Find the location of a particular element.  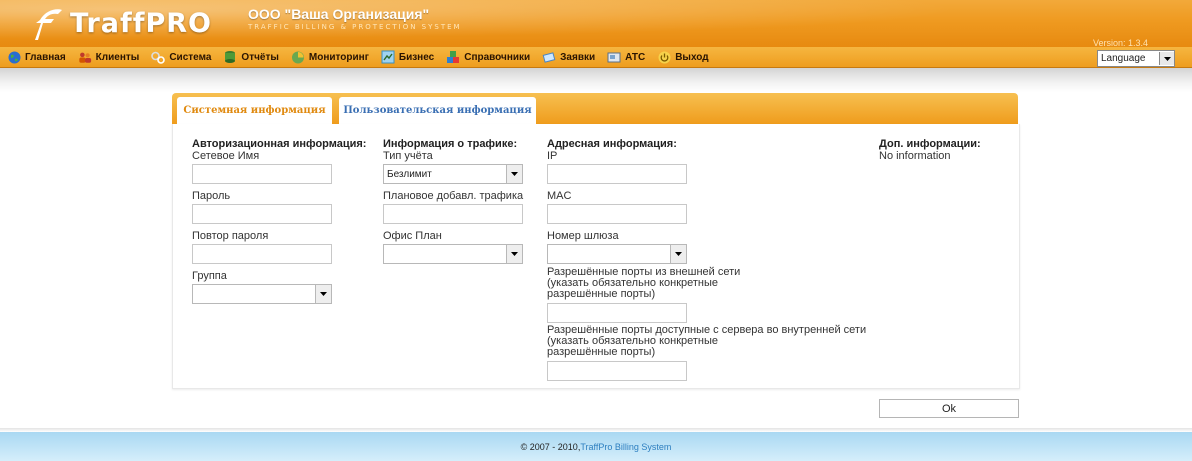

menu-item-label: Система is located at coordinates (190, 57).